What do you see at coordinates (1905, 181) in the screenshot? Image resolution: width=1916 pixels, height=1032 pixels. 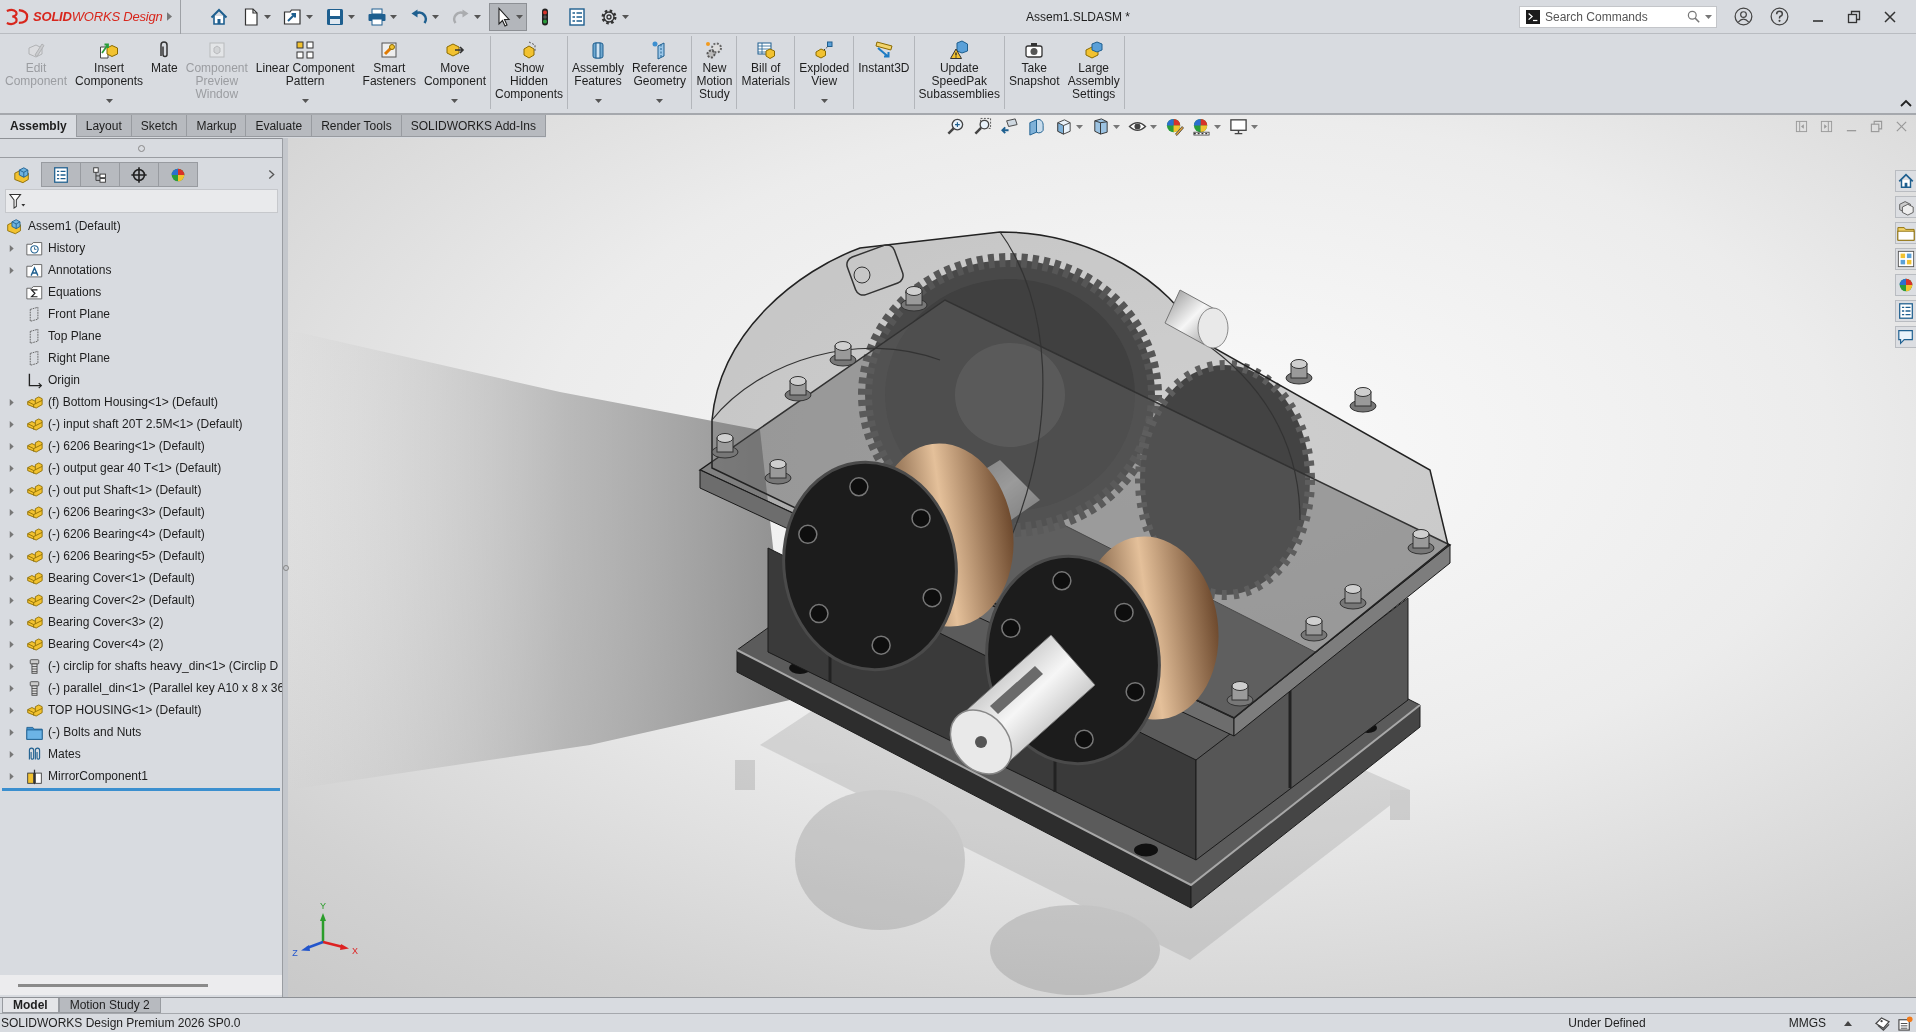 I see `home-icon` at bounding box center [1905, 181].